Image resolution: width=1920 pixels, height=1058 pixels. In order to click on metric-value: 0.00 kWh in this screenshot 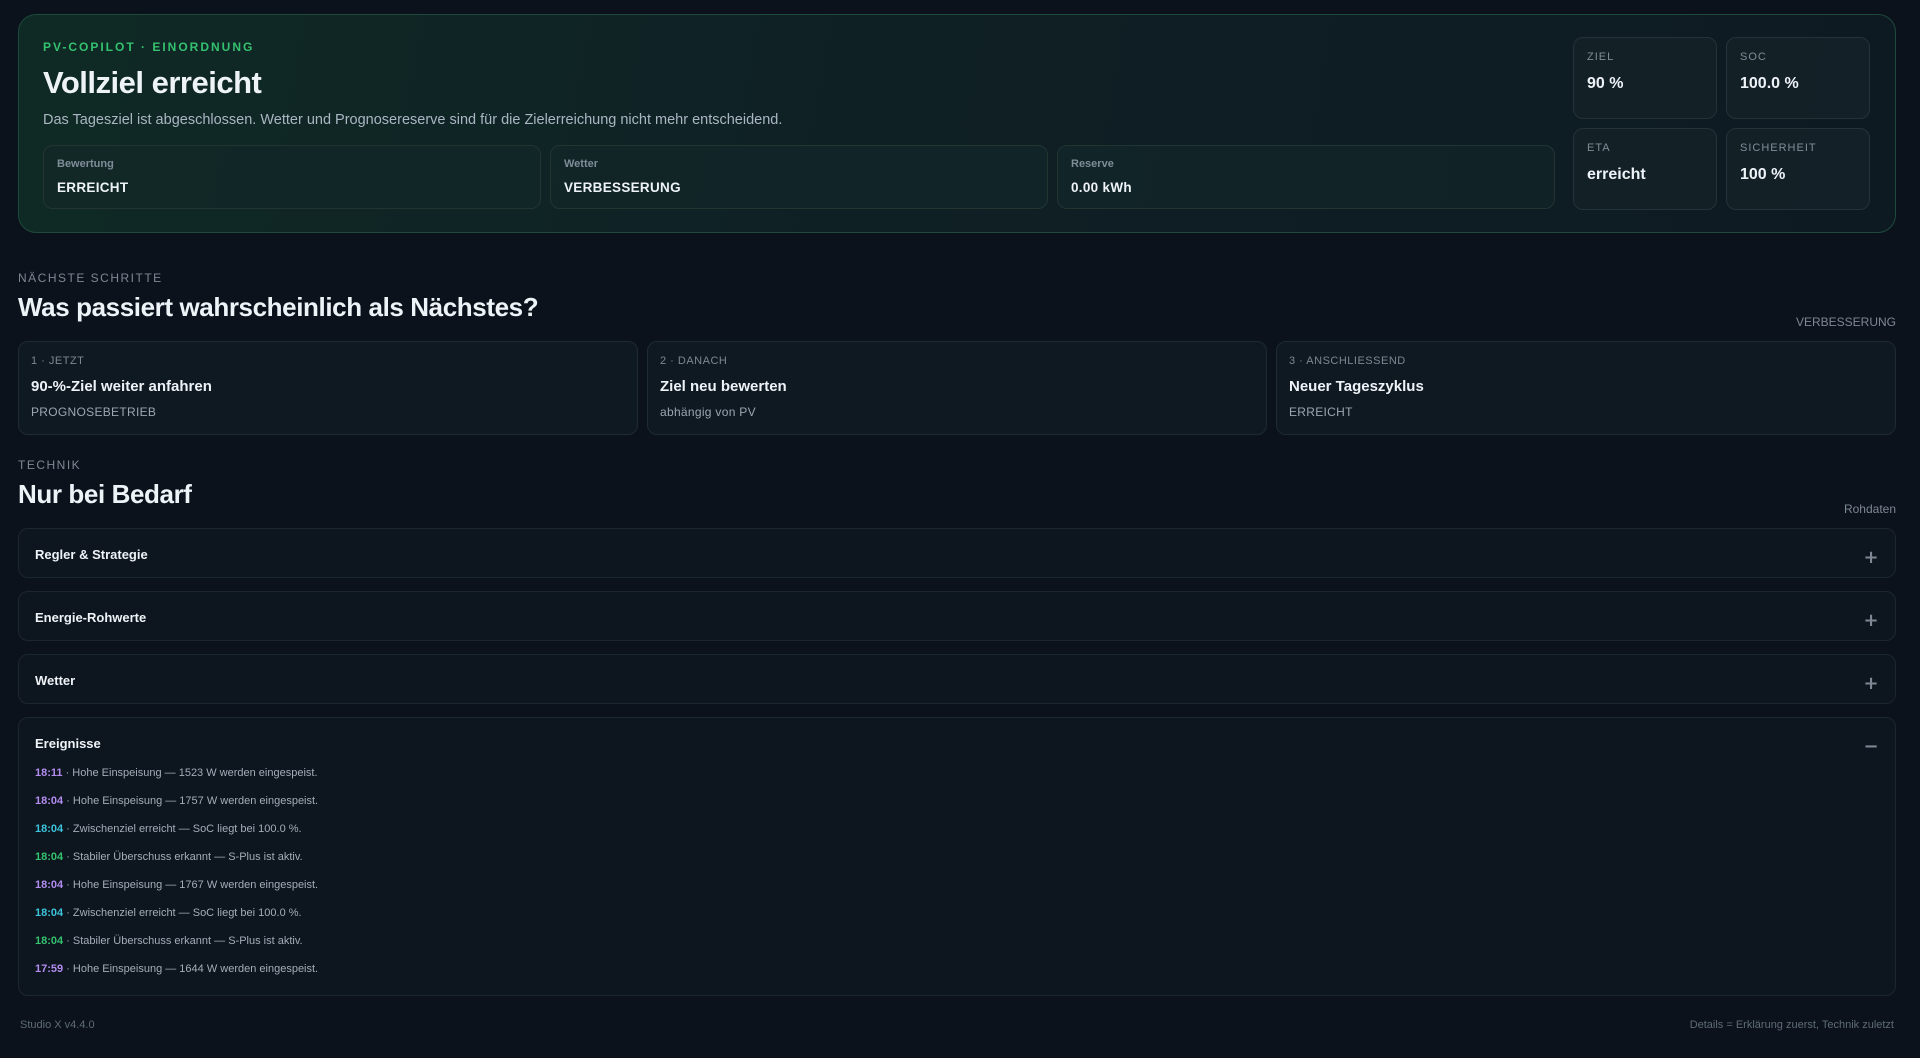, I will do `click(1101, 187)`.